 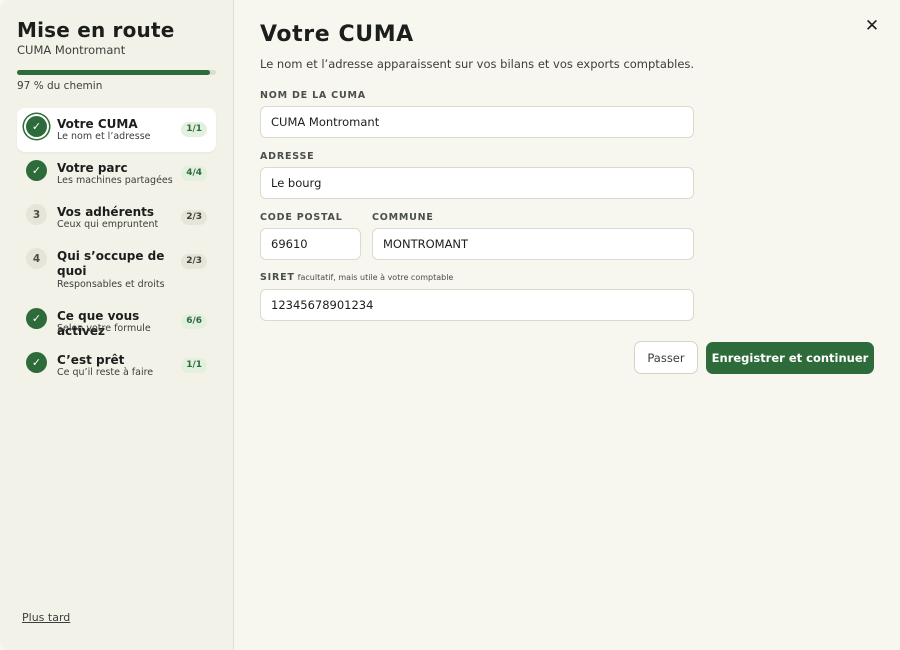 What do you see at coordinates (106, 212) in the screenshot?
I see `step-title: Vos adhérents` at bounding box center [106, 212].